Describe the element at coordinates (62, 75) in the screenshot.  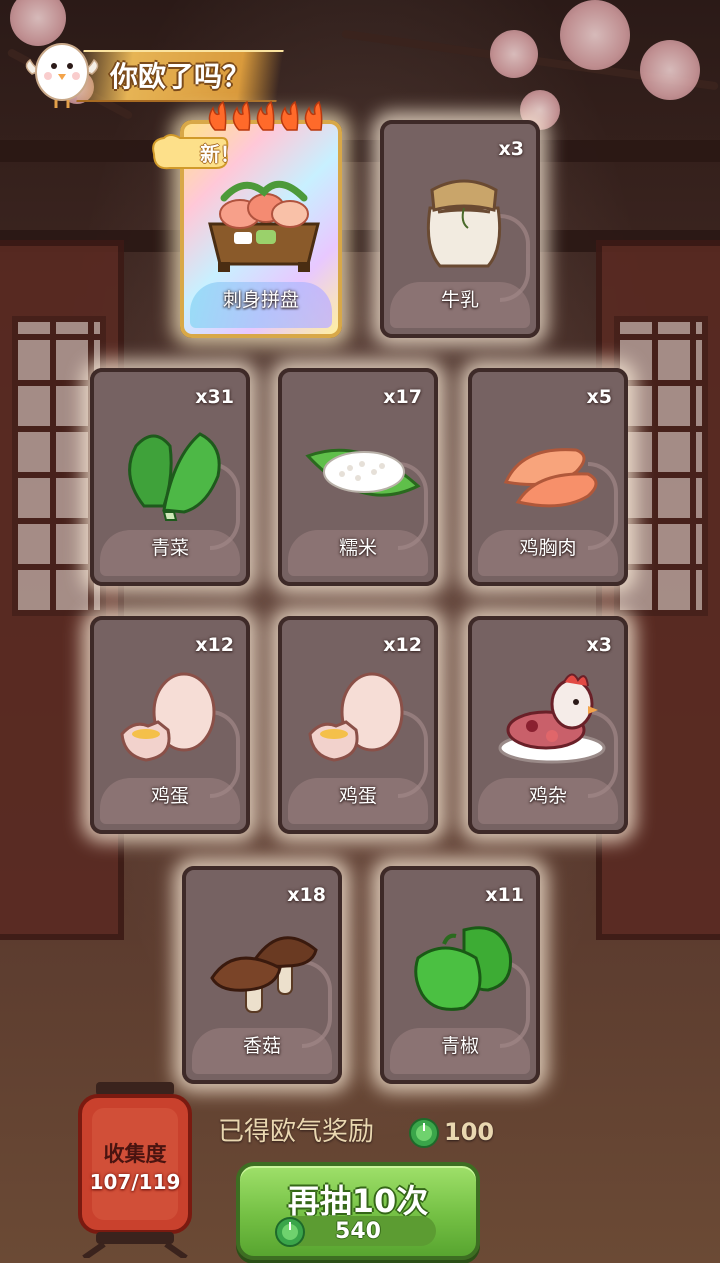
I see `chick-mascot-icon` at that location.